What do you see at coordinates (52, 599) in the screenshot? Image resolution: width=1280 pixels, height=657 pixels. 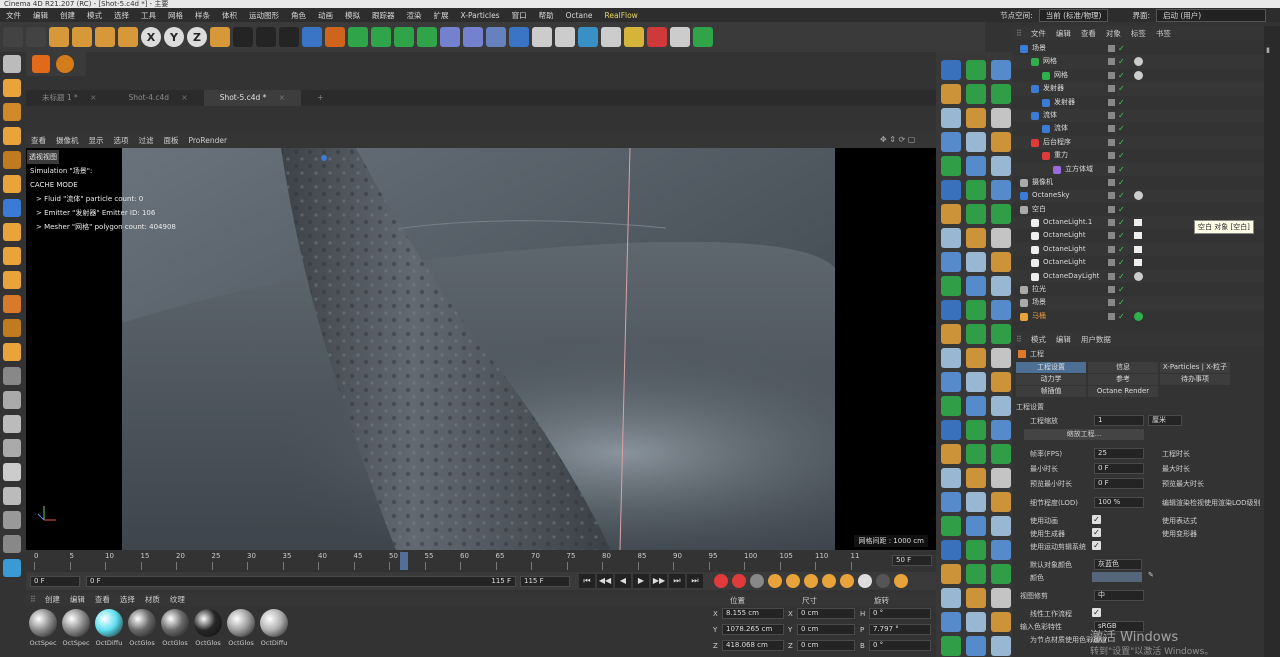 I see `material-menu-item: 创建` at bounding box center [52, 599].